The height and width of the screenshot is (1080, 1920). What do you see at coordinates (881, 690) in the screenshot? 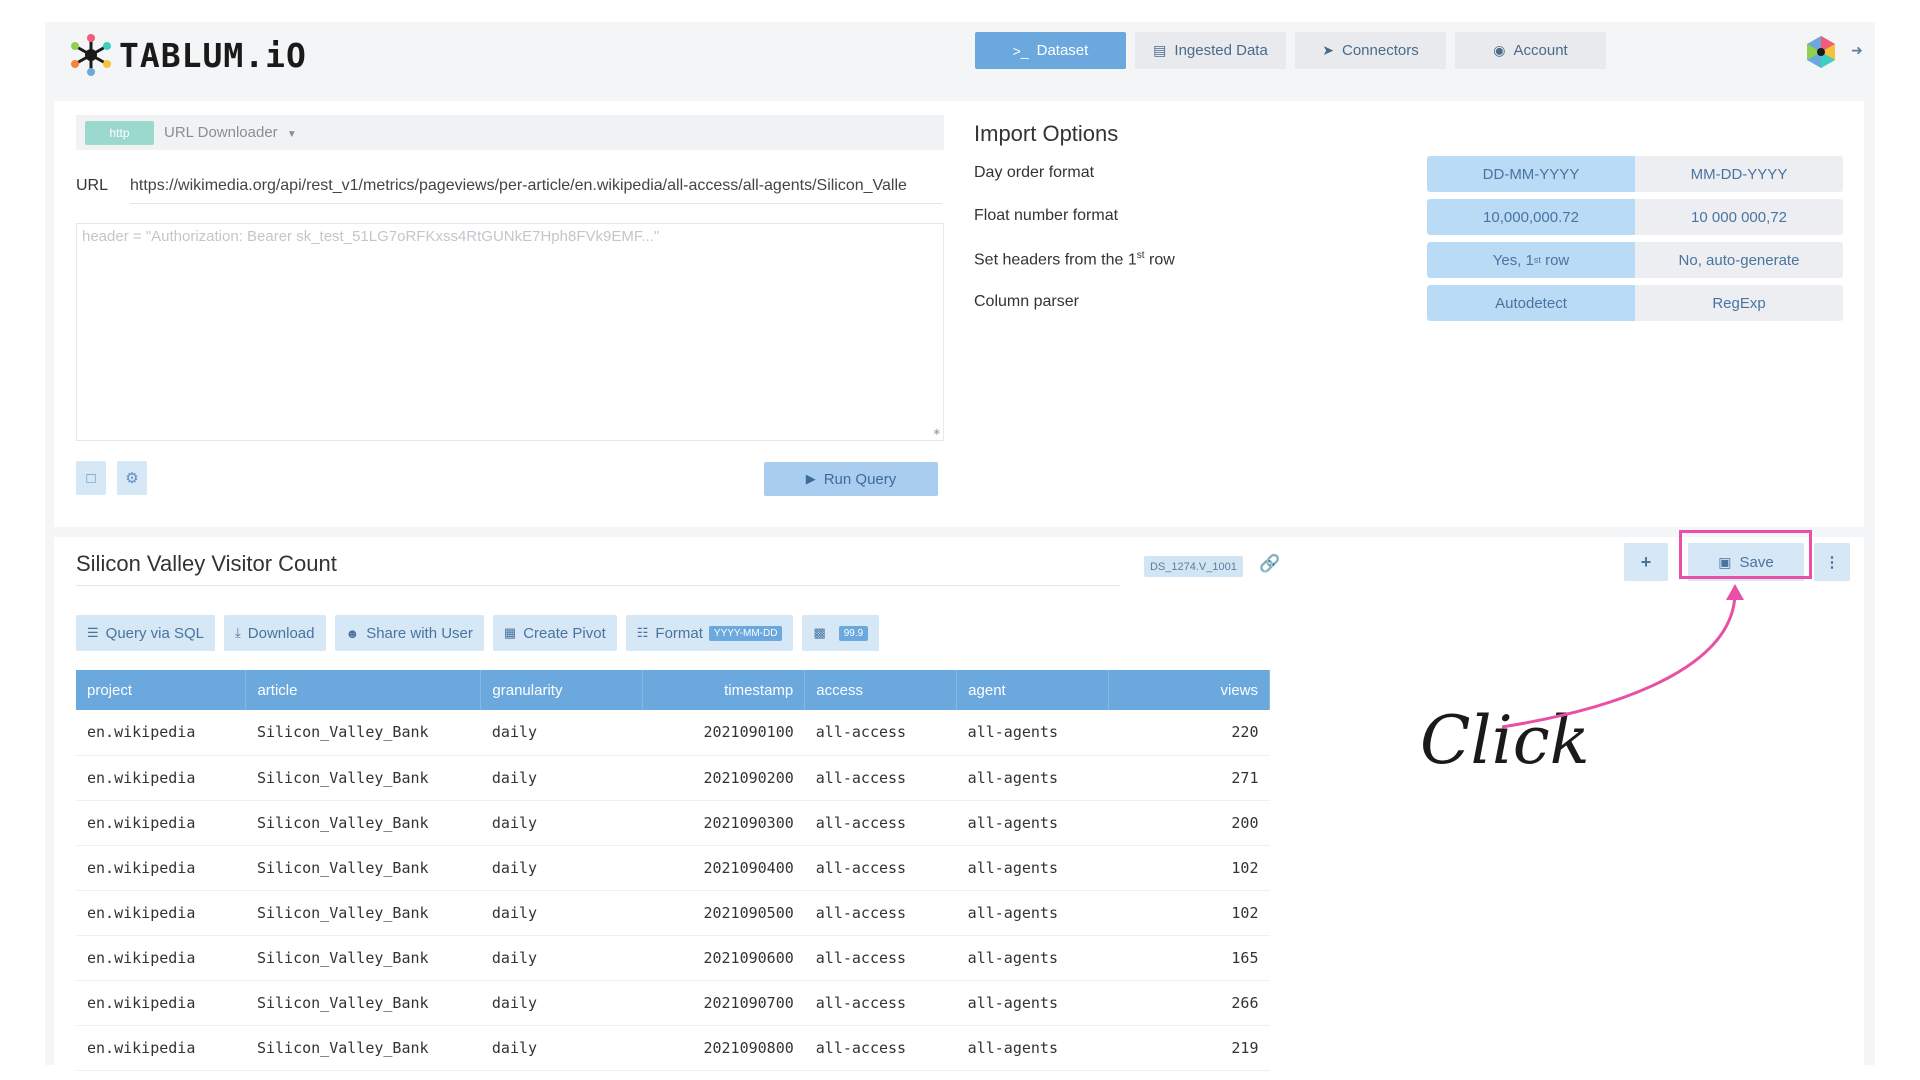
I see `column-header-access: access` at bounding box center [881, 690].